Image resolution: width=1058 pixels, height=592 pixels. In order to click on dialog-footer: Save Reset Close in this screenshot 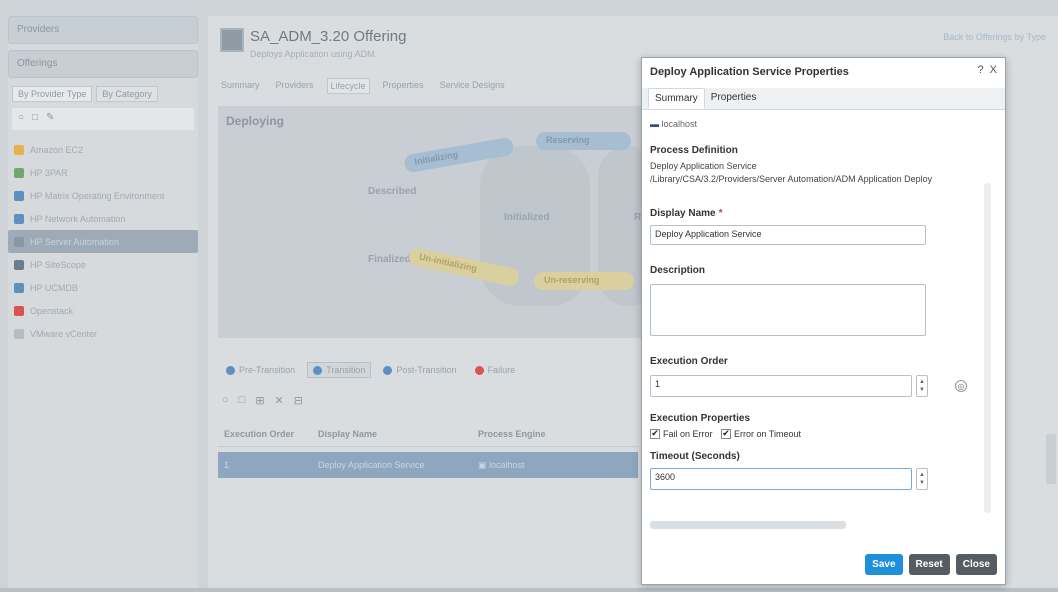, I will do `click(823, 564)`.